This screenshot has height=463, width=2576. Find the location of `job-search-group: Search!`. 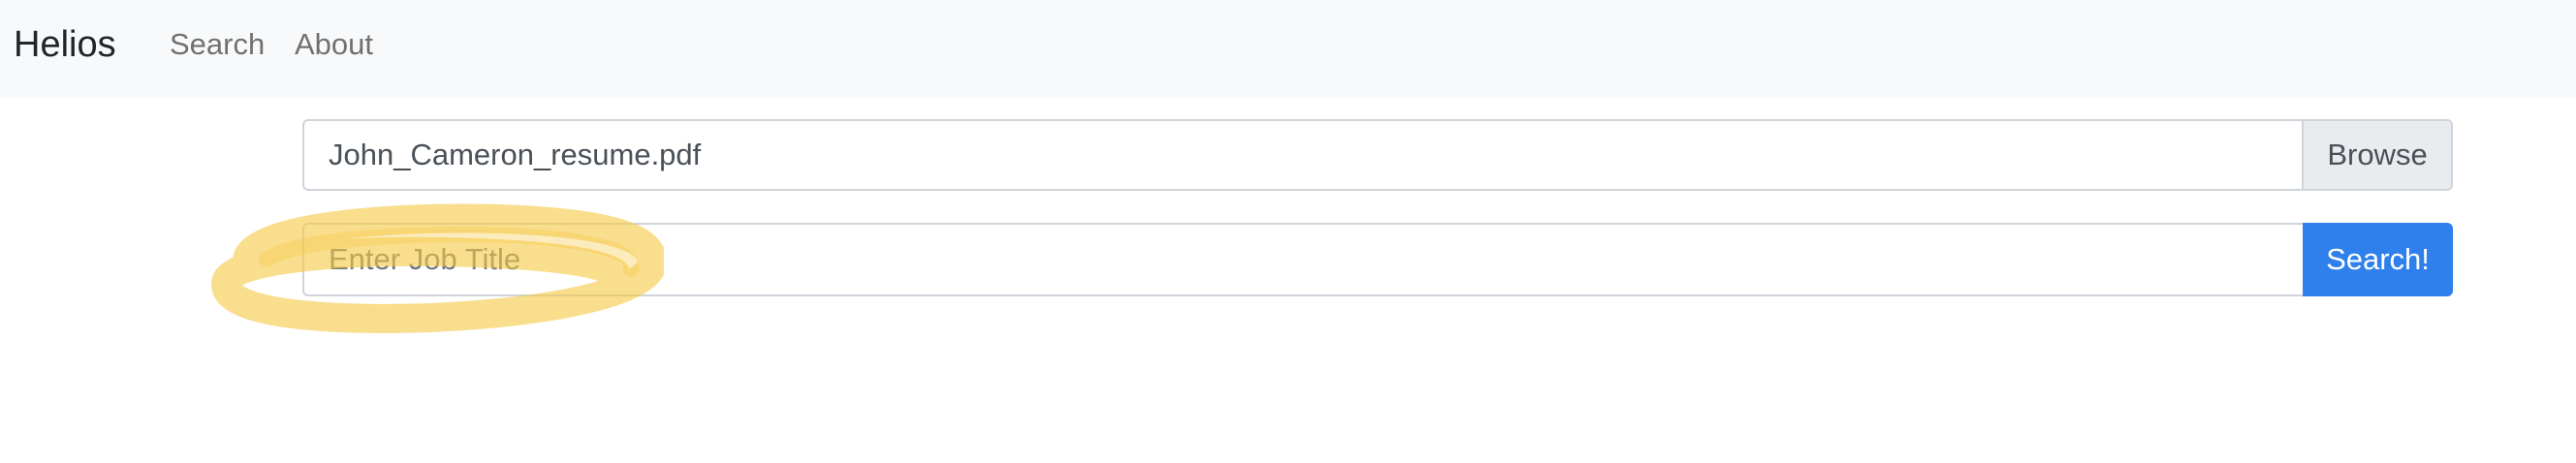

job-search-group: Search! is located at coordinates (1377, 260).